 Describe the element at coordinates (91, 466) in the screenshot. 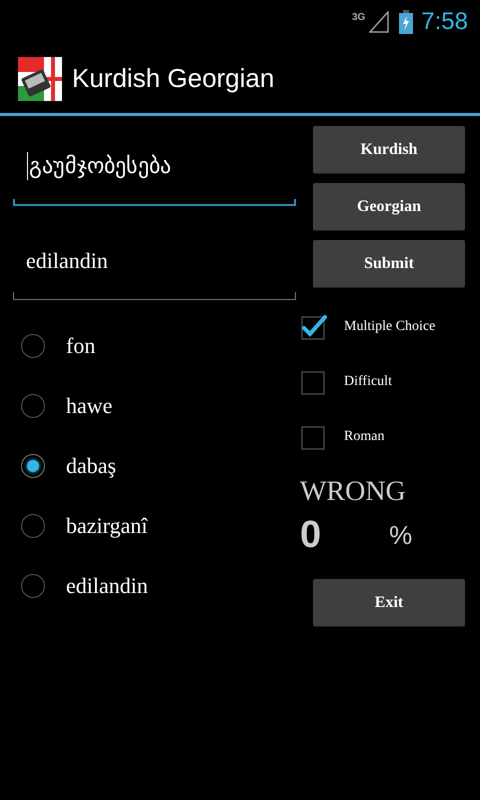

I see `answer-label: dabaş` at that location.